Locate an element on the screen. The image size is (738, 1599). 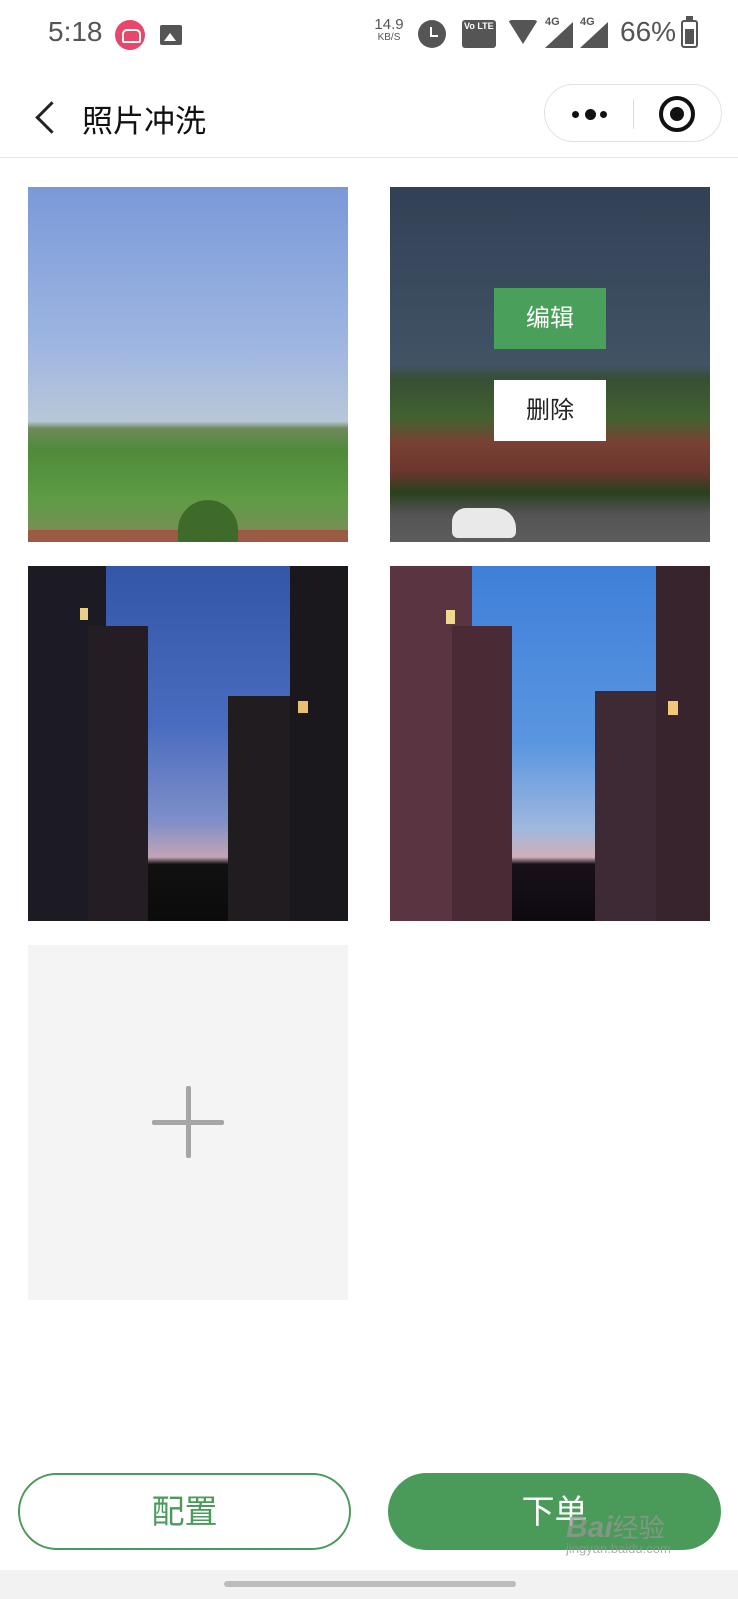
sim1-network-type: 4G is located at coordinates (552, 22).